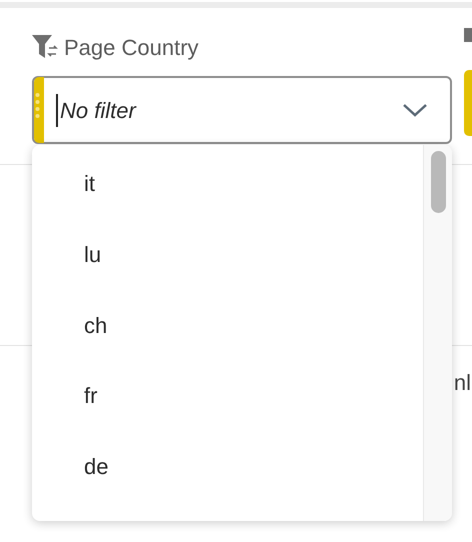  Describe the element at coordinates (437, 333) in the screenshot. I see `scrollbar` at that location.